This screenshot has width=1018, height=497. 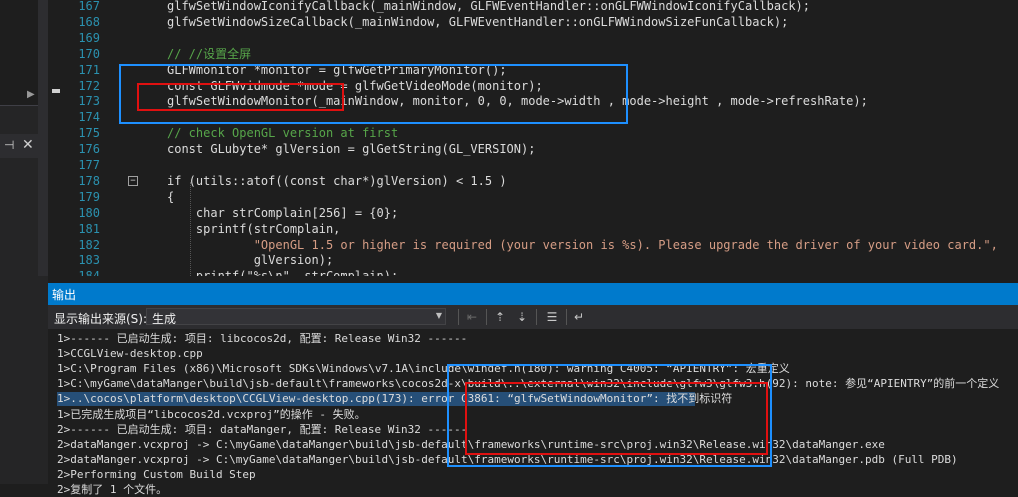 What do you see at coordinates (282, 272) in the screenshot?
I see `code-text: printf("%s\n", strComplain);` at bounding box center [282, 272].